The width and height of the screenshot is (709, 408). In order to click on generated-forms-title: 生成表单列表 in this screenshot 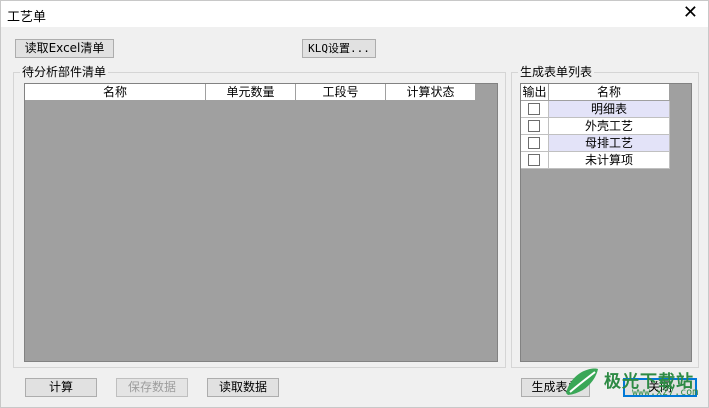, I will do `click(556, 72)`.